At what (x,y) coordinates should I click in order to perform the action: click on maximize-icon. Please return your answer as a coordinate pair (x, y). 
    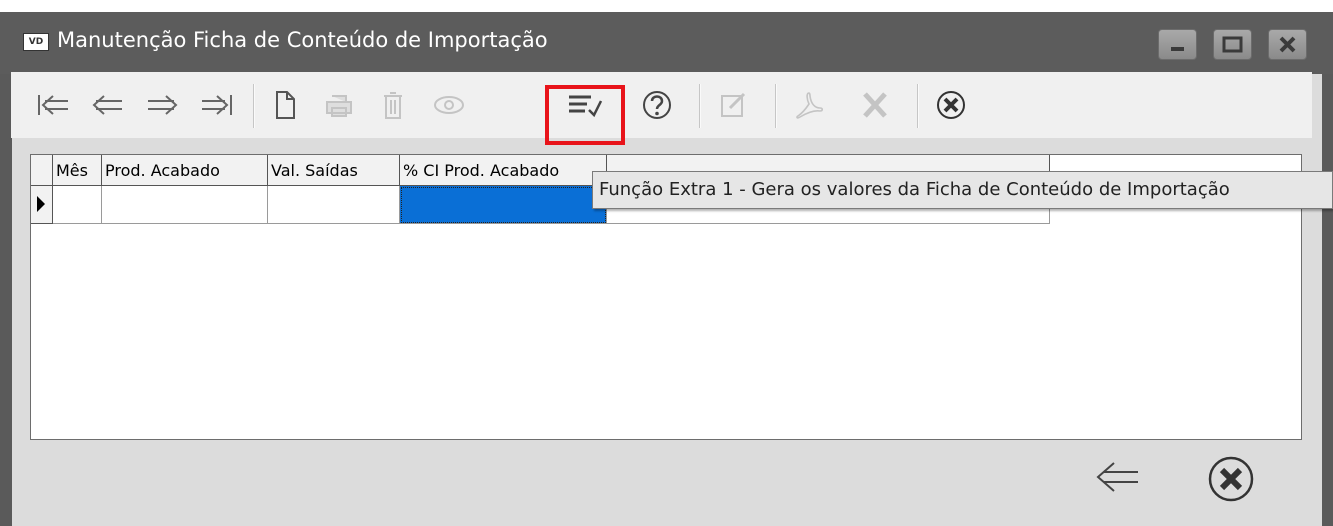
    Looking at the image, I should click on (1232, 44).